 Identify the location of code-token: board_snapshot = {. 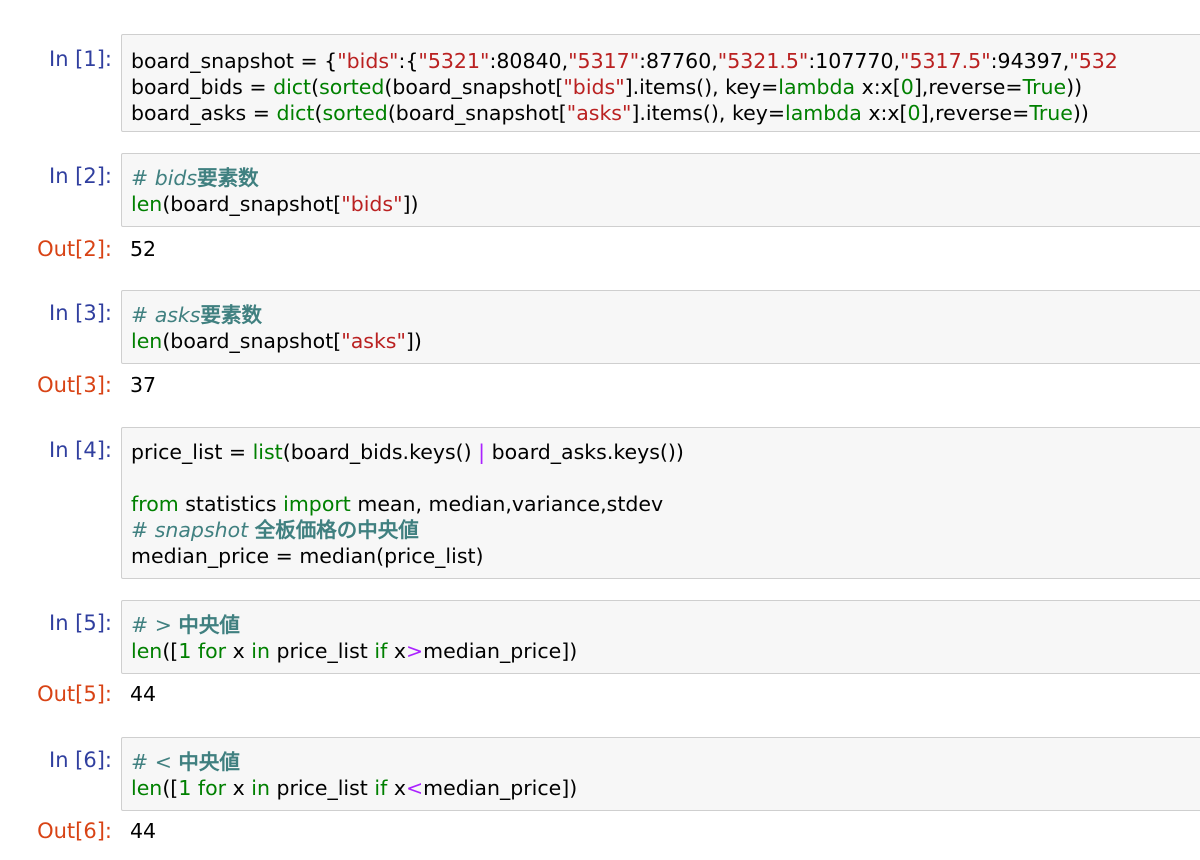
(234, 61).